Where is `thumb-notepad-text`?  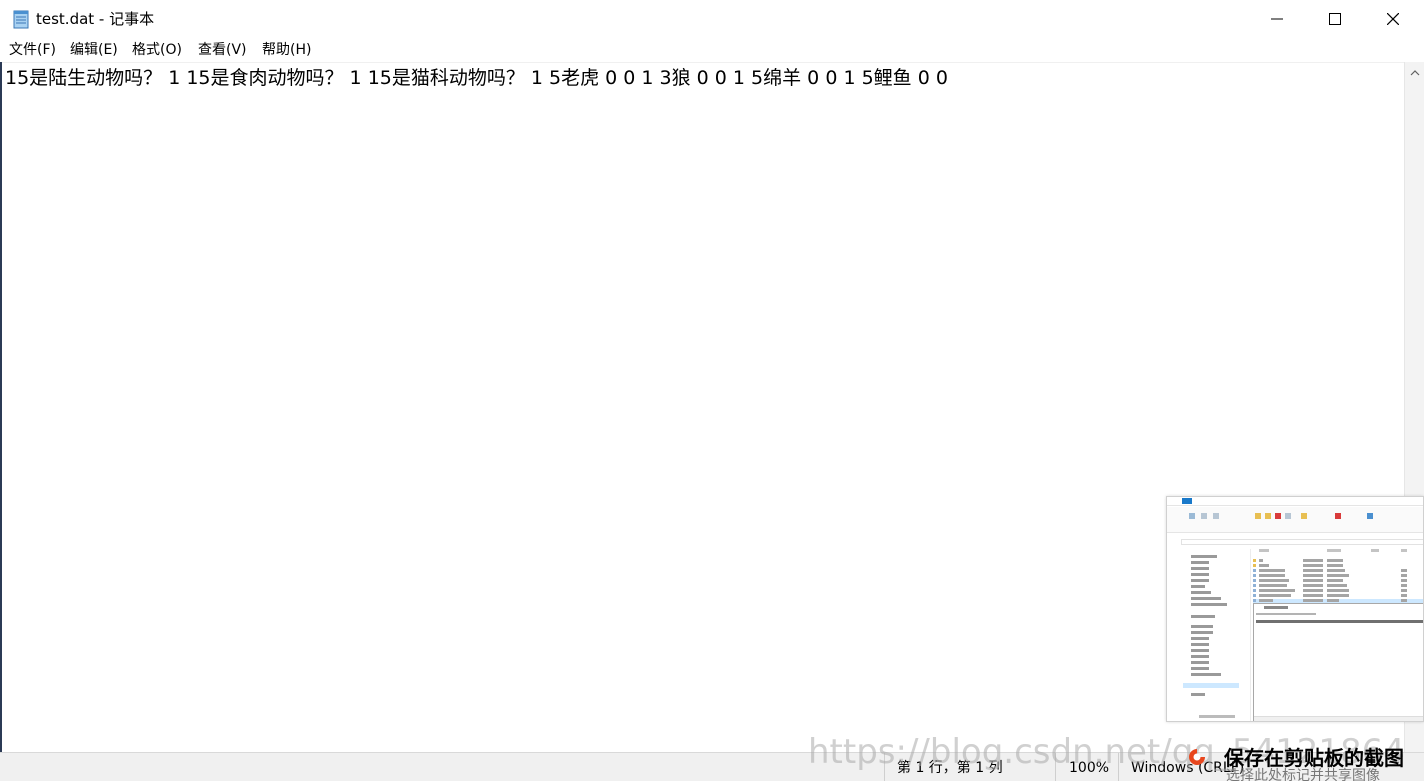 thumb-notepad-text is located at coordinates (1339, 621).